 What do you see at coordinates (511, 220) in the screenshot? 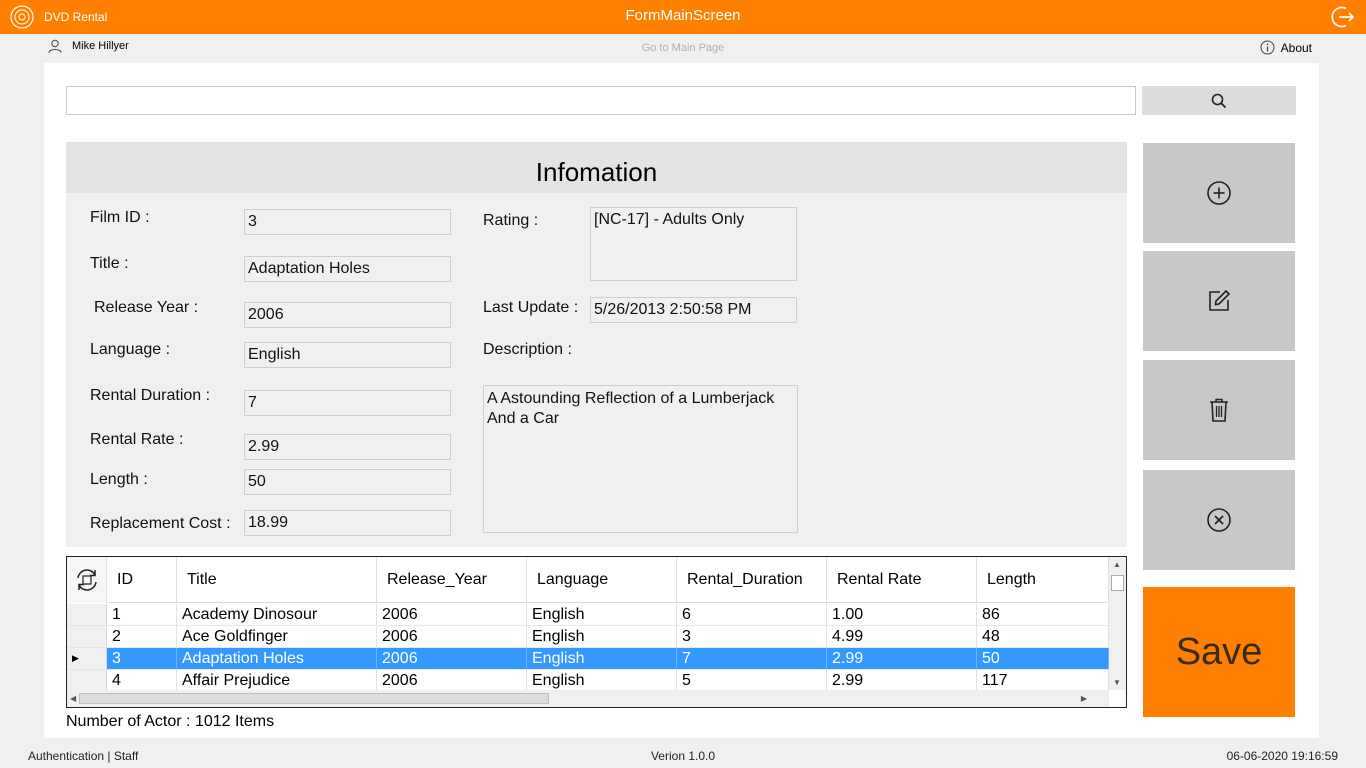
I see `rating-label: Rating :` at bounding box center [511, 220].